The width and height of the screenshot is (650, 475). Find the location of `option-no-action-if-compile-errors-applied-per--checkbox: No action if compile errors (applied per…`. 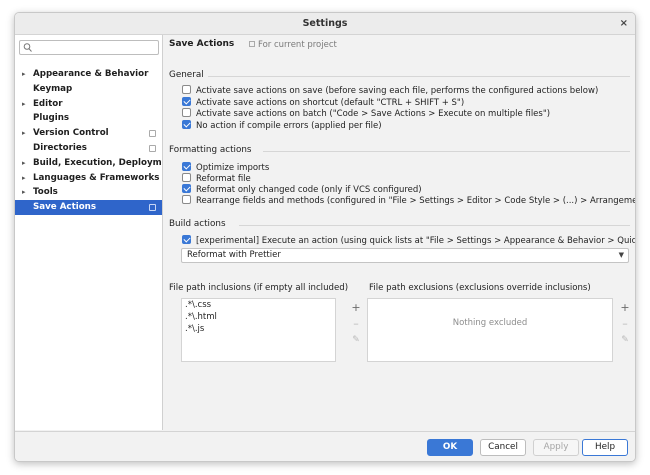

option-no-action-if-compile-errors-applied-per--checkbox: No action if compile errors (applied per… is located at coordinates (282, 125).